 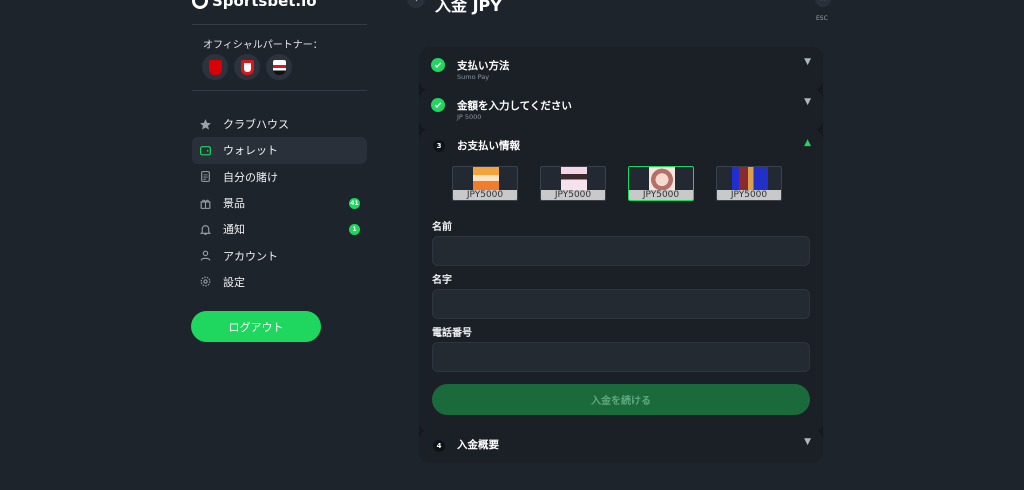 I want to click on partner-logos, so click(x=247, y=67).